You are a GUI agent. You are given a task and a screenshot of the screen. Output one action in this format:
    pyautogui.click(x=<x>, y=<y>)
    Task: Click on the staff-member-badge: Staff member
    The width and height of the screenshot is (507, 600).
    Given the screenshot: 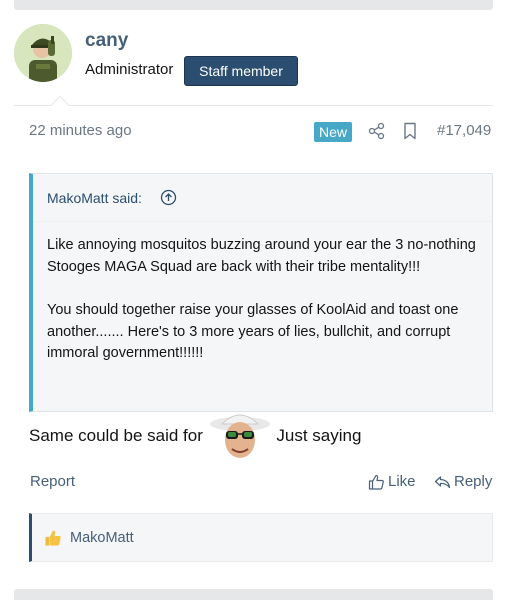 What is the action you would take?
    pyautogui.click(x=241, y=71)
    